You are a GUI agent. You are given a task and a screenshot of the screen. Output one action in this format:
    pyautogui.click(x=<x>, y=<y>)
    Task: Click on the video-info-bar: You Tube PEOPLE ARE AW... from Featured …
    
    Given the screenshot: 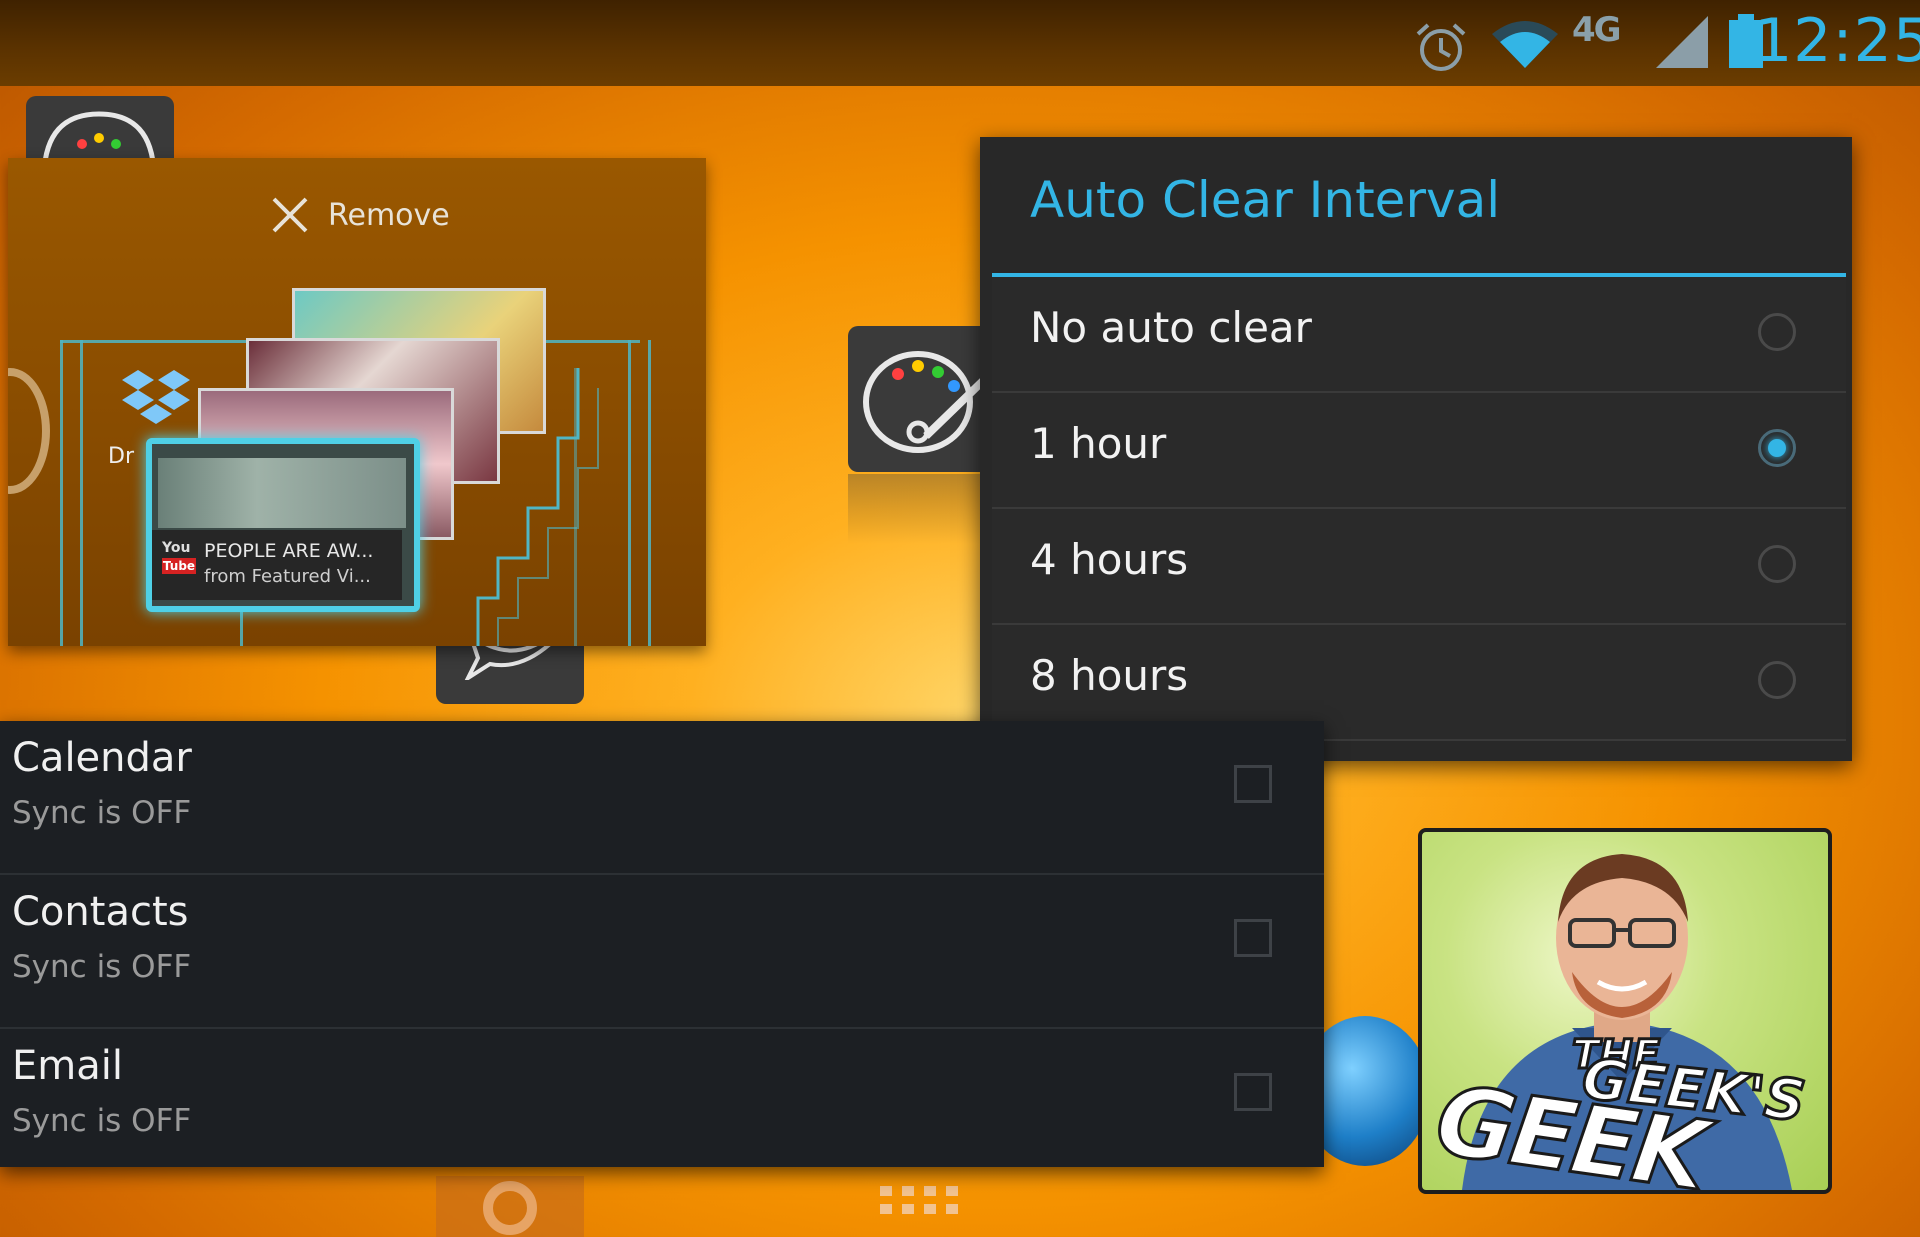 What is the action you would take?
    pyautogui.click(x=277, y=565)
    